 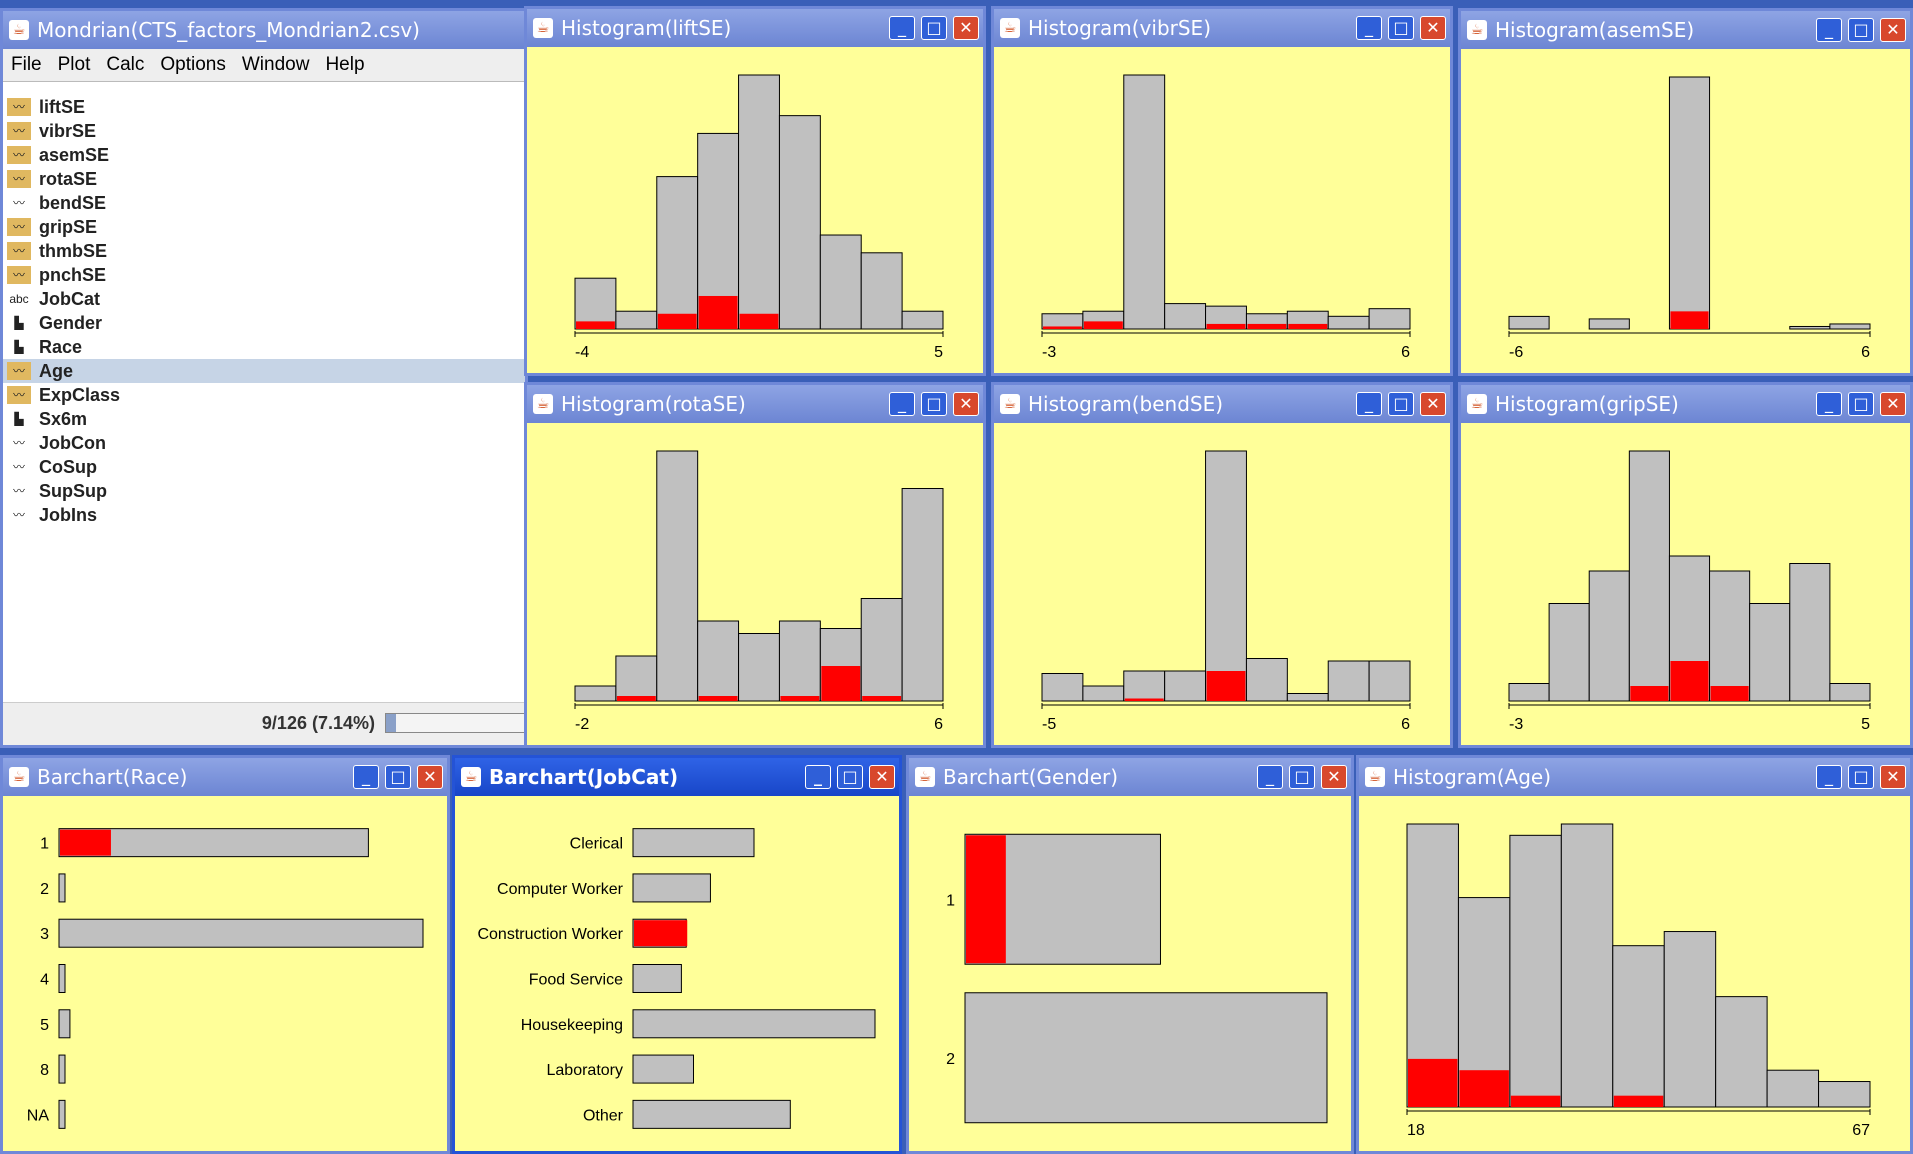 I want to click on variable-item: 〰 liftSE, so click(x=264, y=107).